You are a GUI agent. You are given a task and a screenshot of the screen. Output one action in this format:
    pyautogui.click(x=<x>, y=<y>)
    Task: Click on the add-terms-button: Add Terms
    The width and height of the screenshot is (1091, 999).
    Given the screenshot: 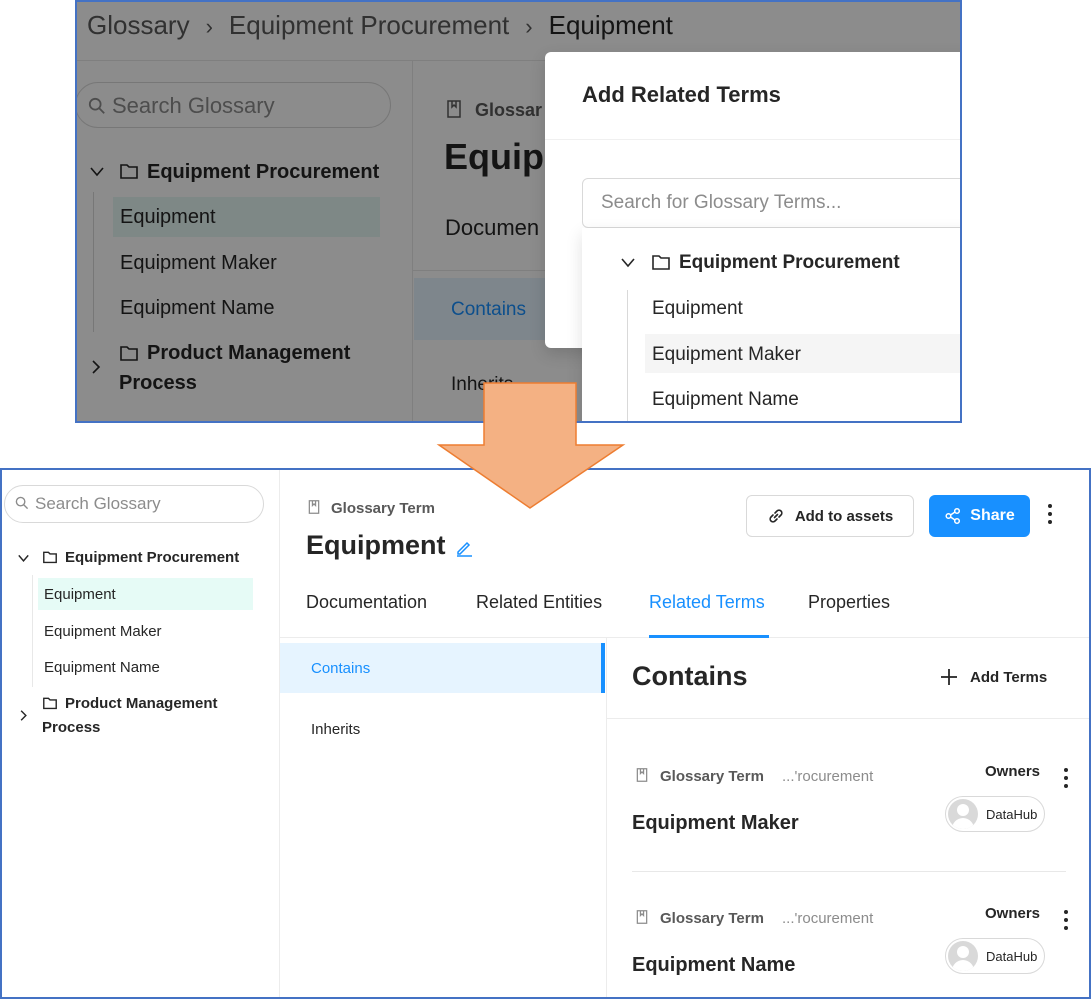 What is the action you would take?
    pyautogui.click(x=993, y=677)
    